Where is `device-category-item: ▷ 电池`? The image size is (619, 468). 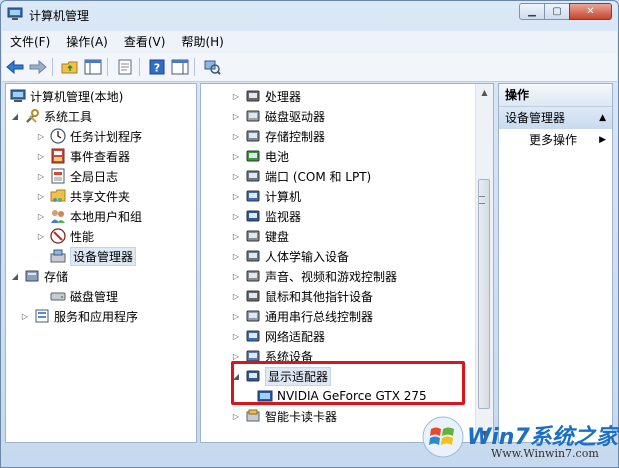
device-category-item: ▷ 电池 is located at coordinates (260, 156).